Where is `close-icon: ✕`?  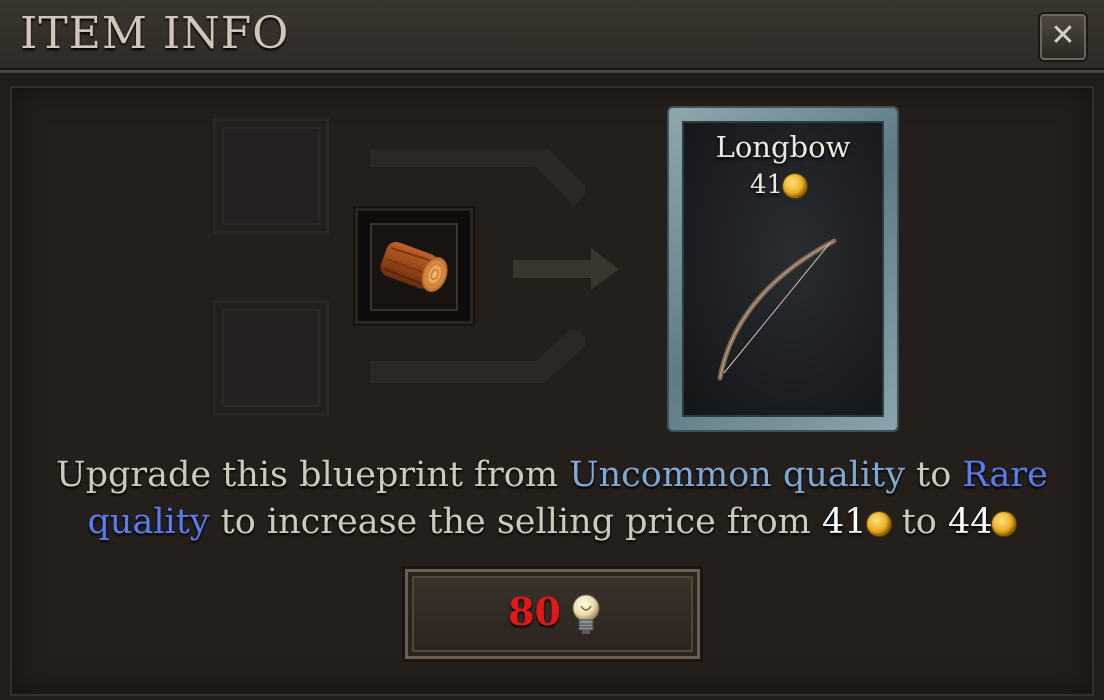
close-icon: ✕ is located at coordinates (1063, 35).